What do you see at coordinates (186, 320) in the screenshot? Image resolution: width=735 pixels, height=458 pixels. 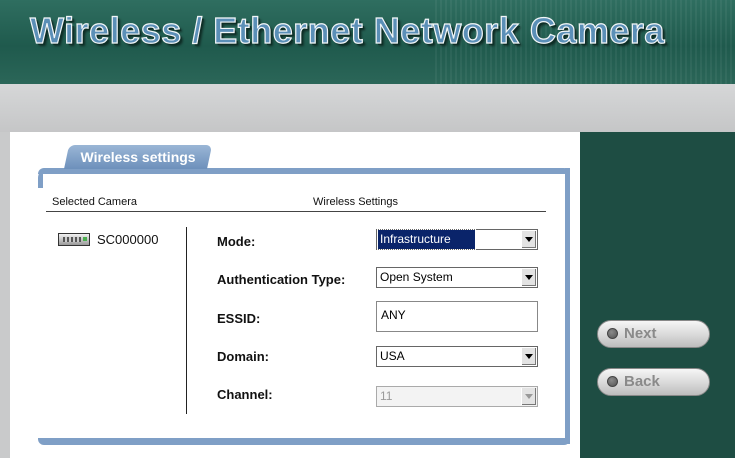 I see `column-divider` at bounding box center [186, 320].